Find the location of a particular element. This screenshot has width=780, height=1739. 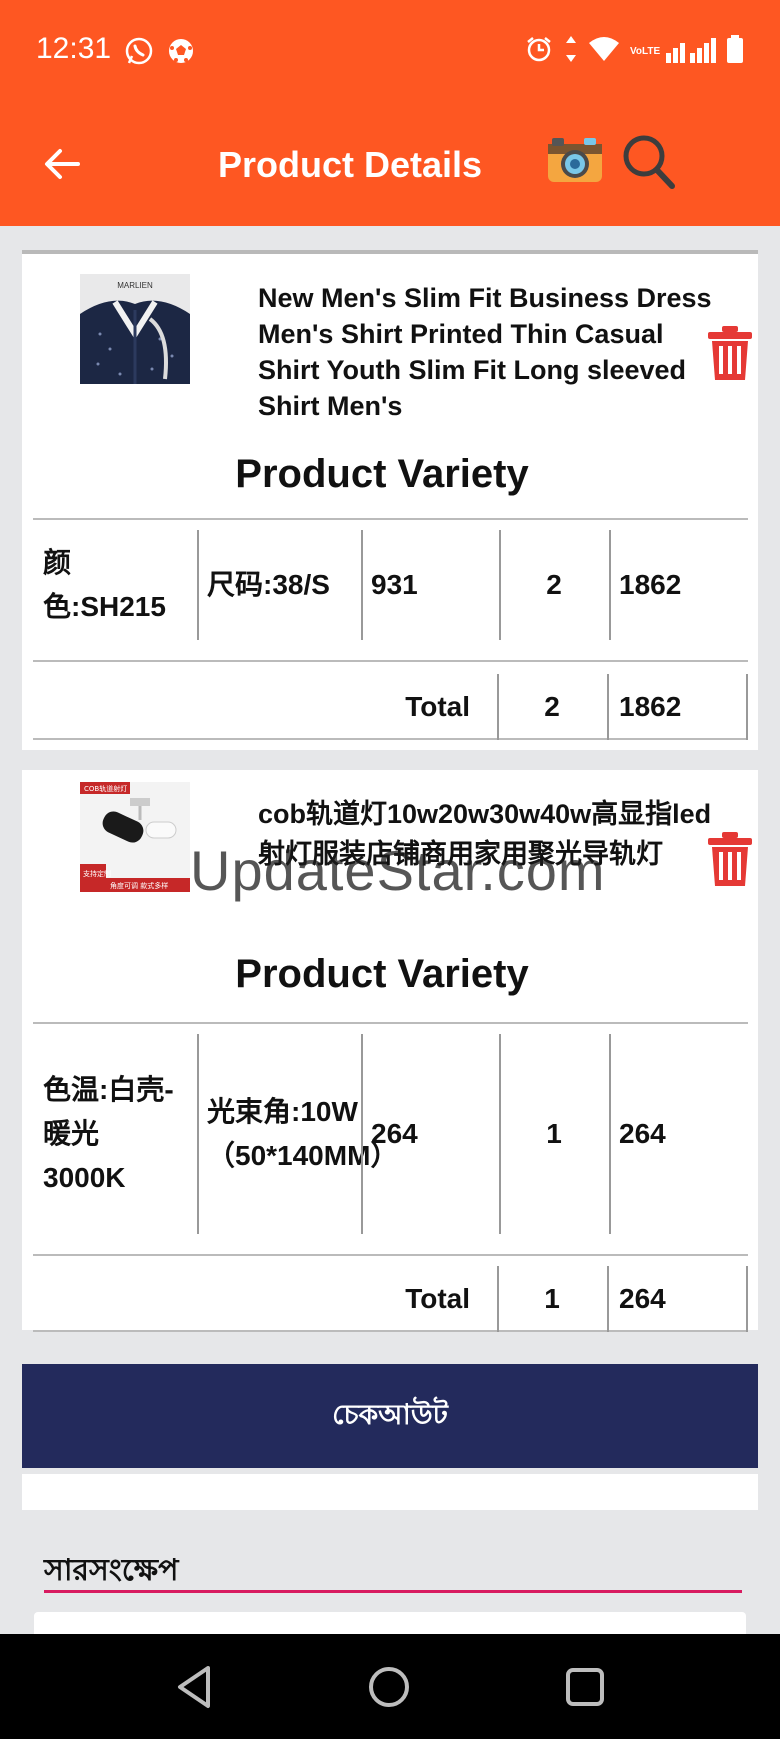

variant-price: 931 is located at coordinates (394, 584).